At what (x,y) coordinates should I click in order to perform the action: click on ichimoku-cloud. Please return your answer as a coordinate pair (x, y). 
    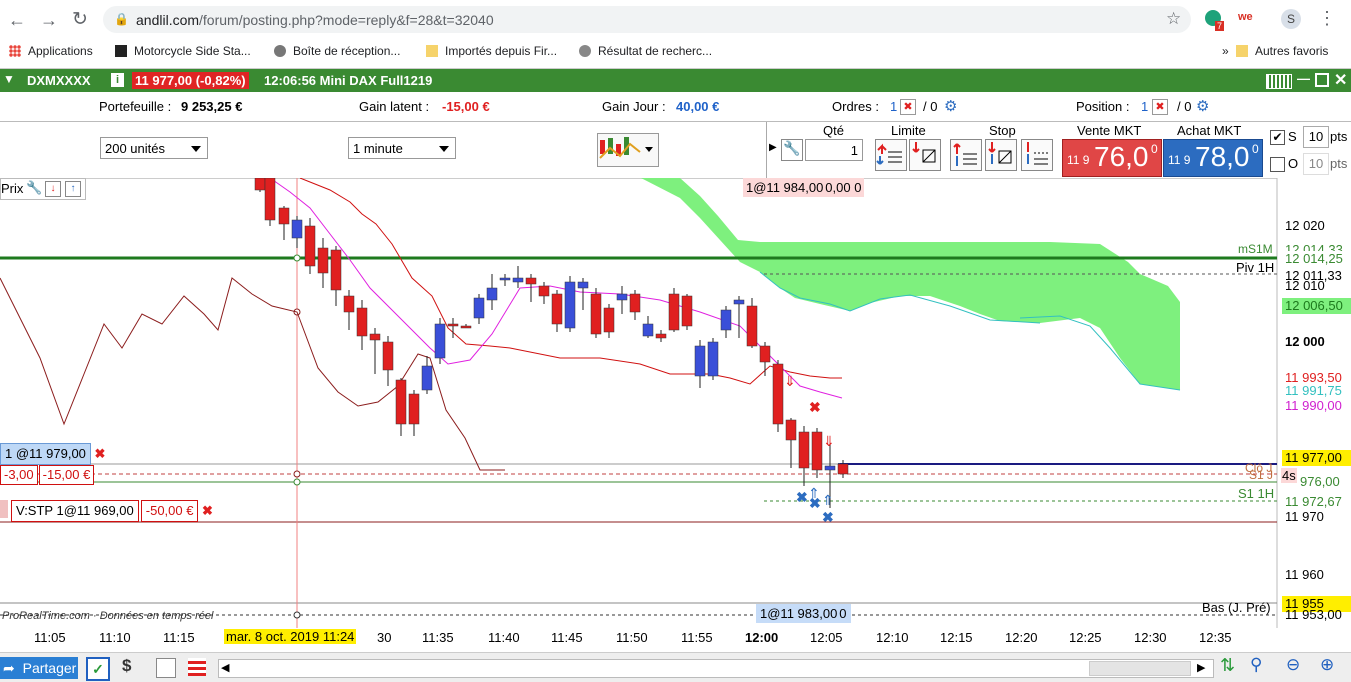
    Looking at the image, I should click on (910, 284).